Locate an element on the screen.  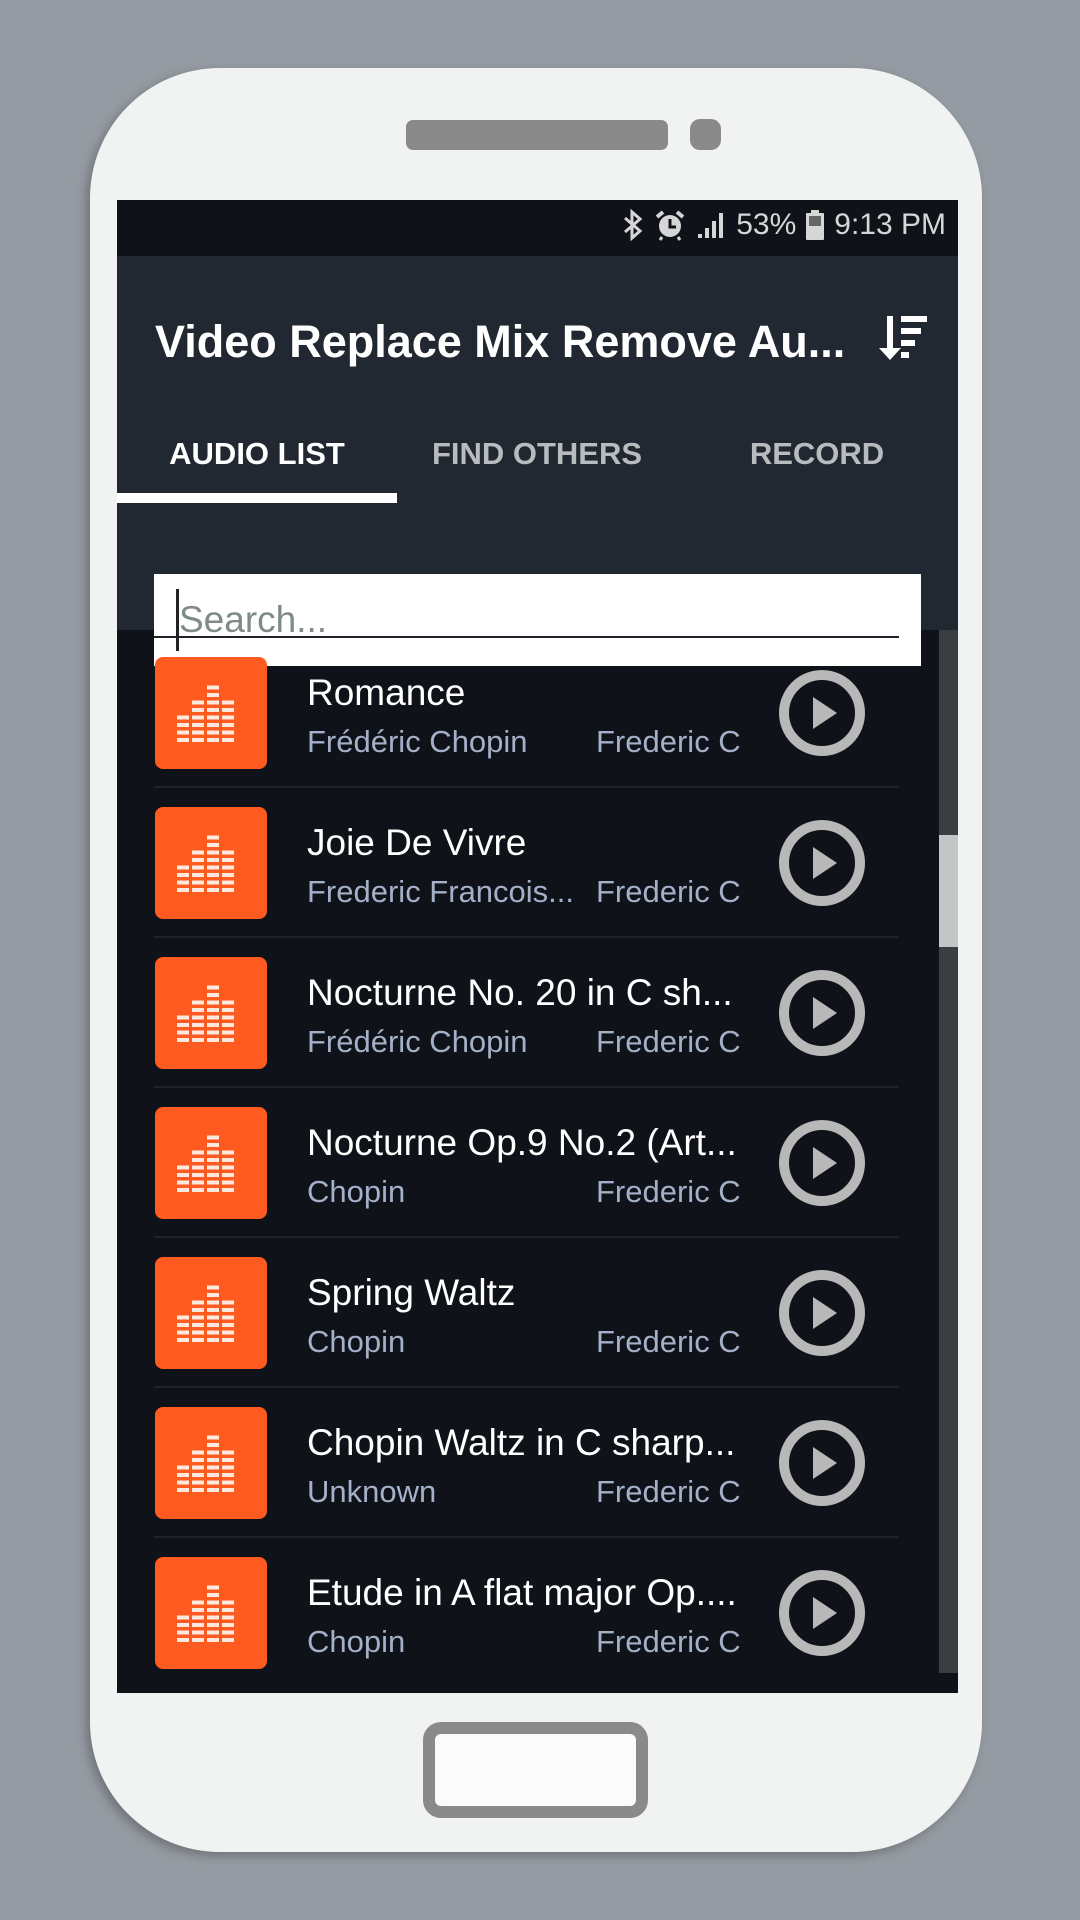
list-item: Romance Frédéric Chopin Frederic C is located at coordinates (526, 712).